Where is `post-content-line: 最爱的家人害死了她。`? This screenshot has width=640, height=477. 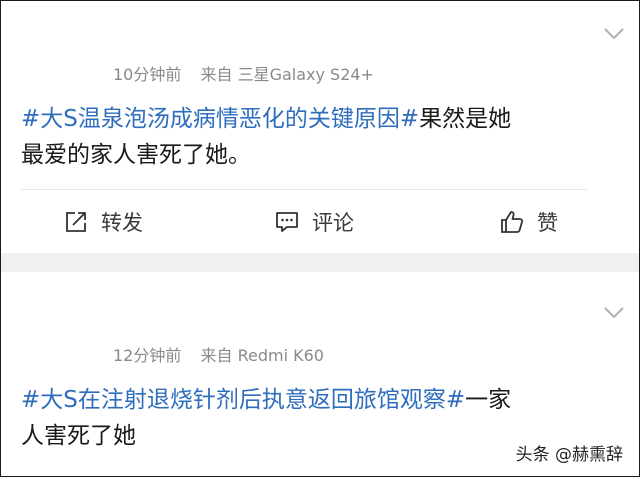
post-content-line: 最爱的家人害死了她。 is located at coordinates (136, 155).